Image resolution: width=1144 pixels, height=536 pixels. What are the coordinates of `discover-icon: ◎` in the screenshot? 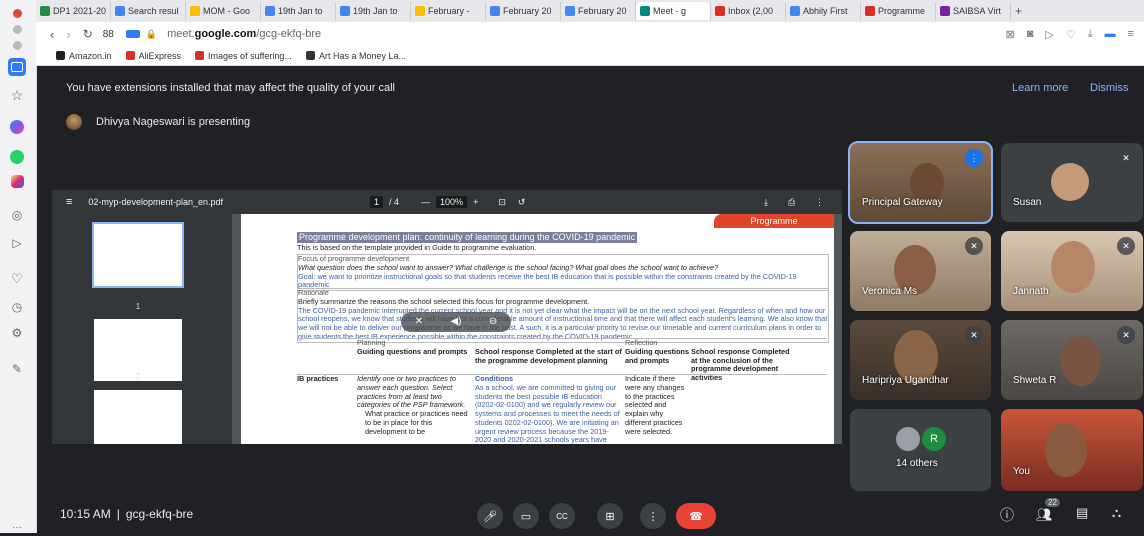 It's located at (17, 215).